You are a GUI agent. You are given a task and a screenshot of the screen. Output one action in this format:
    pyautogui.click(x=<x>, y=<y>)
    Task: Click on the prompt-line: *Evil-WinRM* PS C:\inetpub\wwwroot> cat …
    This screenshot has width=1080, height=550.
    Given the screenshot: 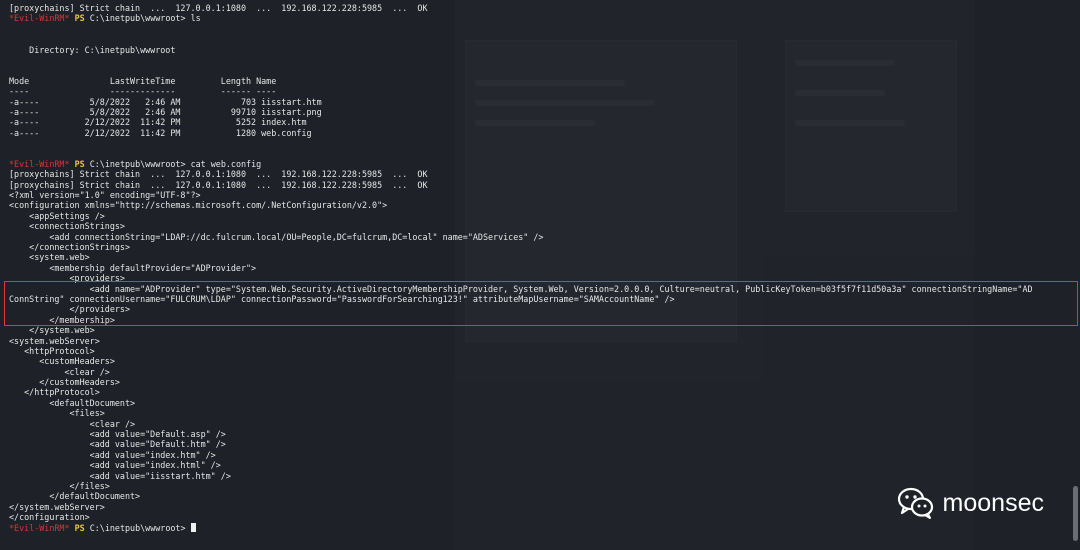 What is the action you would take?
    pyautogui.click(x=544, y=164)
    